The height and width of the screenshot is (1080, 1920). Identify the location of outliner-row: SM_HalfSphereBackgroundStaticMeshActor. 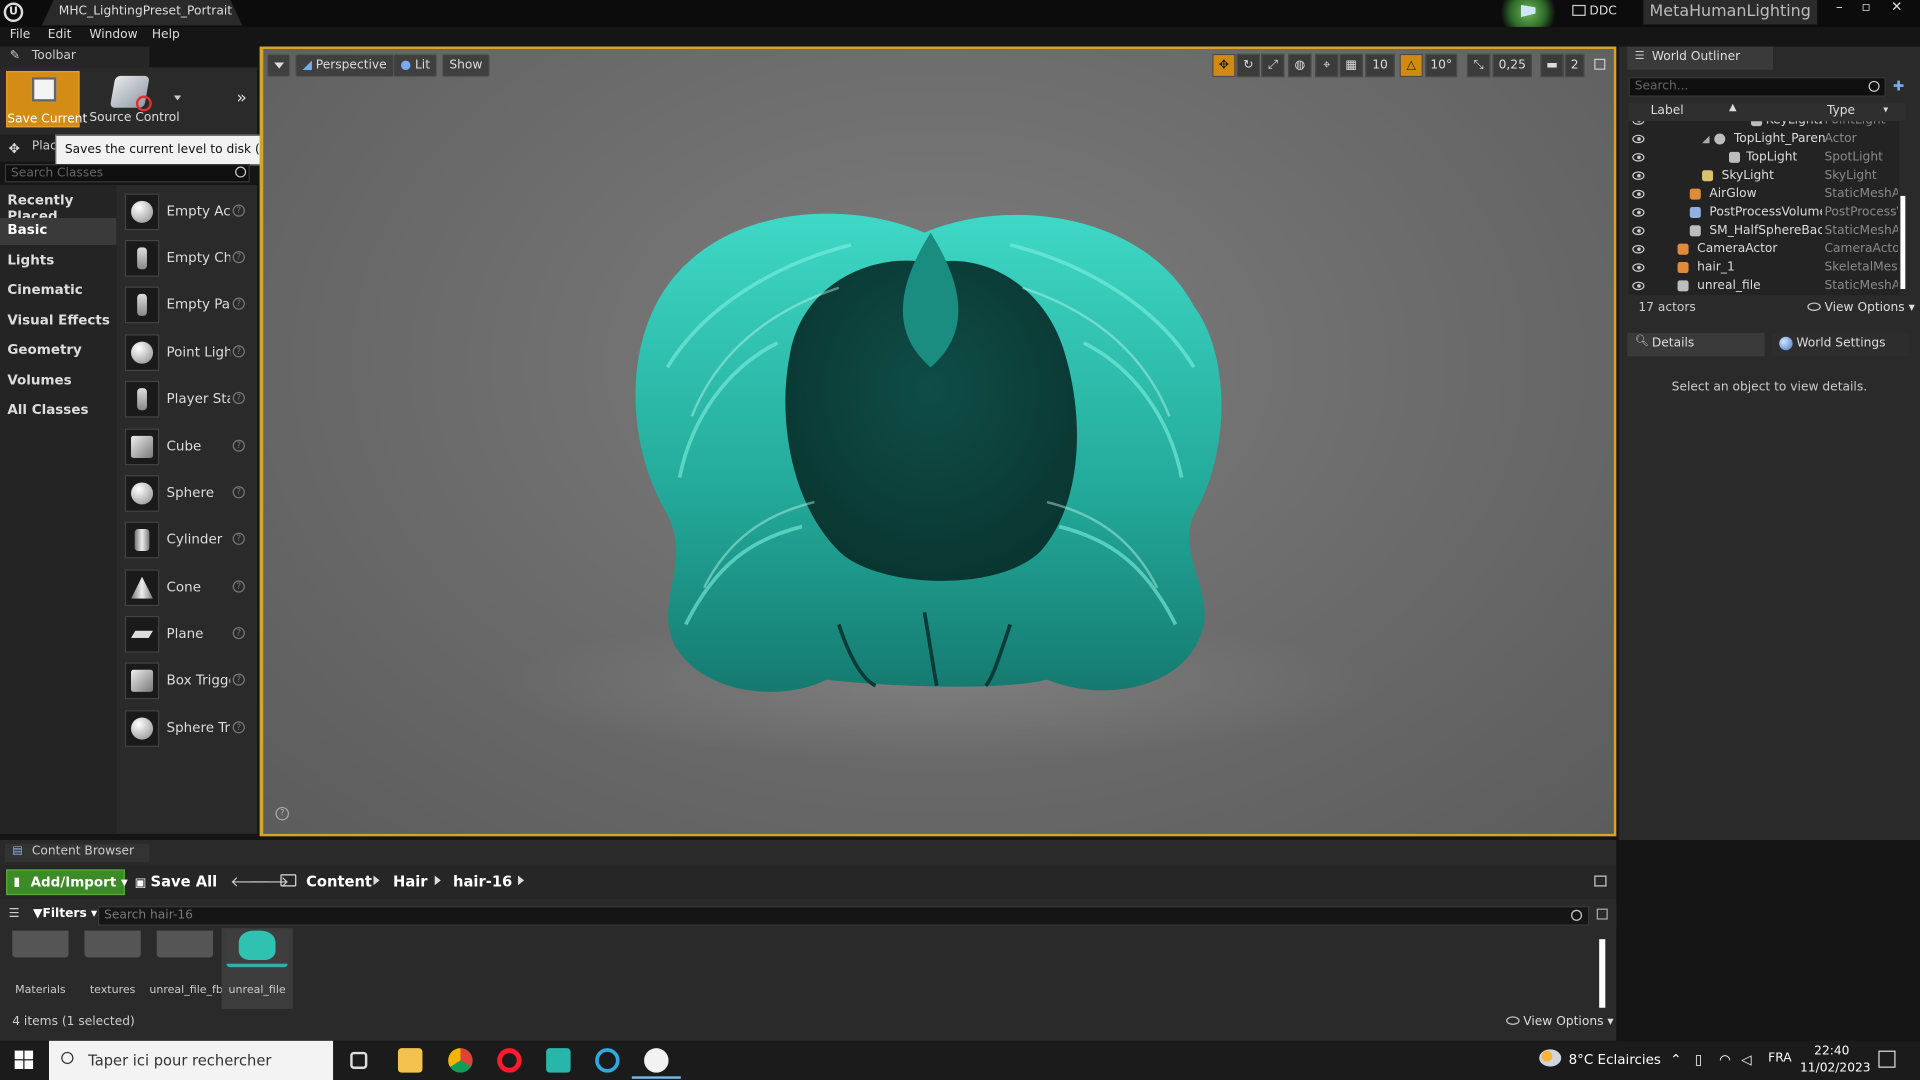
(1764, 231).